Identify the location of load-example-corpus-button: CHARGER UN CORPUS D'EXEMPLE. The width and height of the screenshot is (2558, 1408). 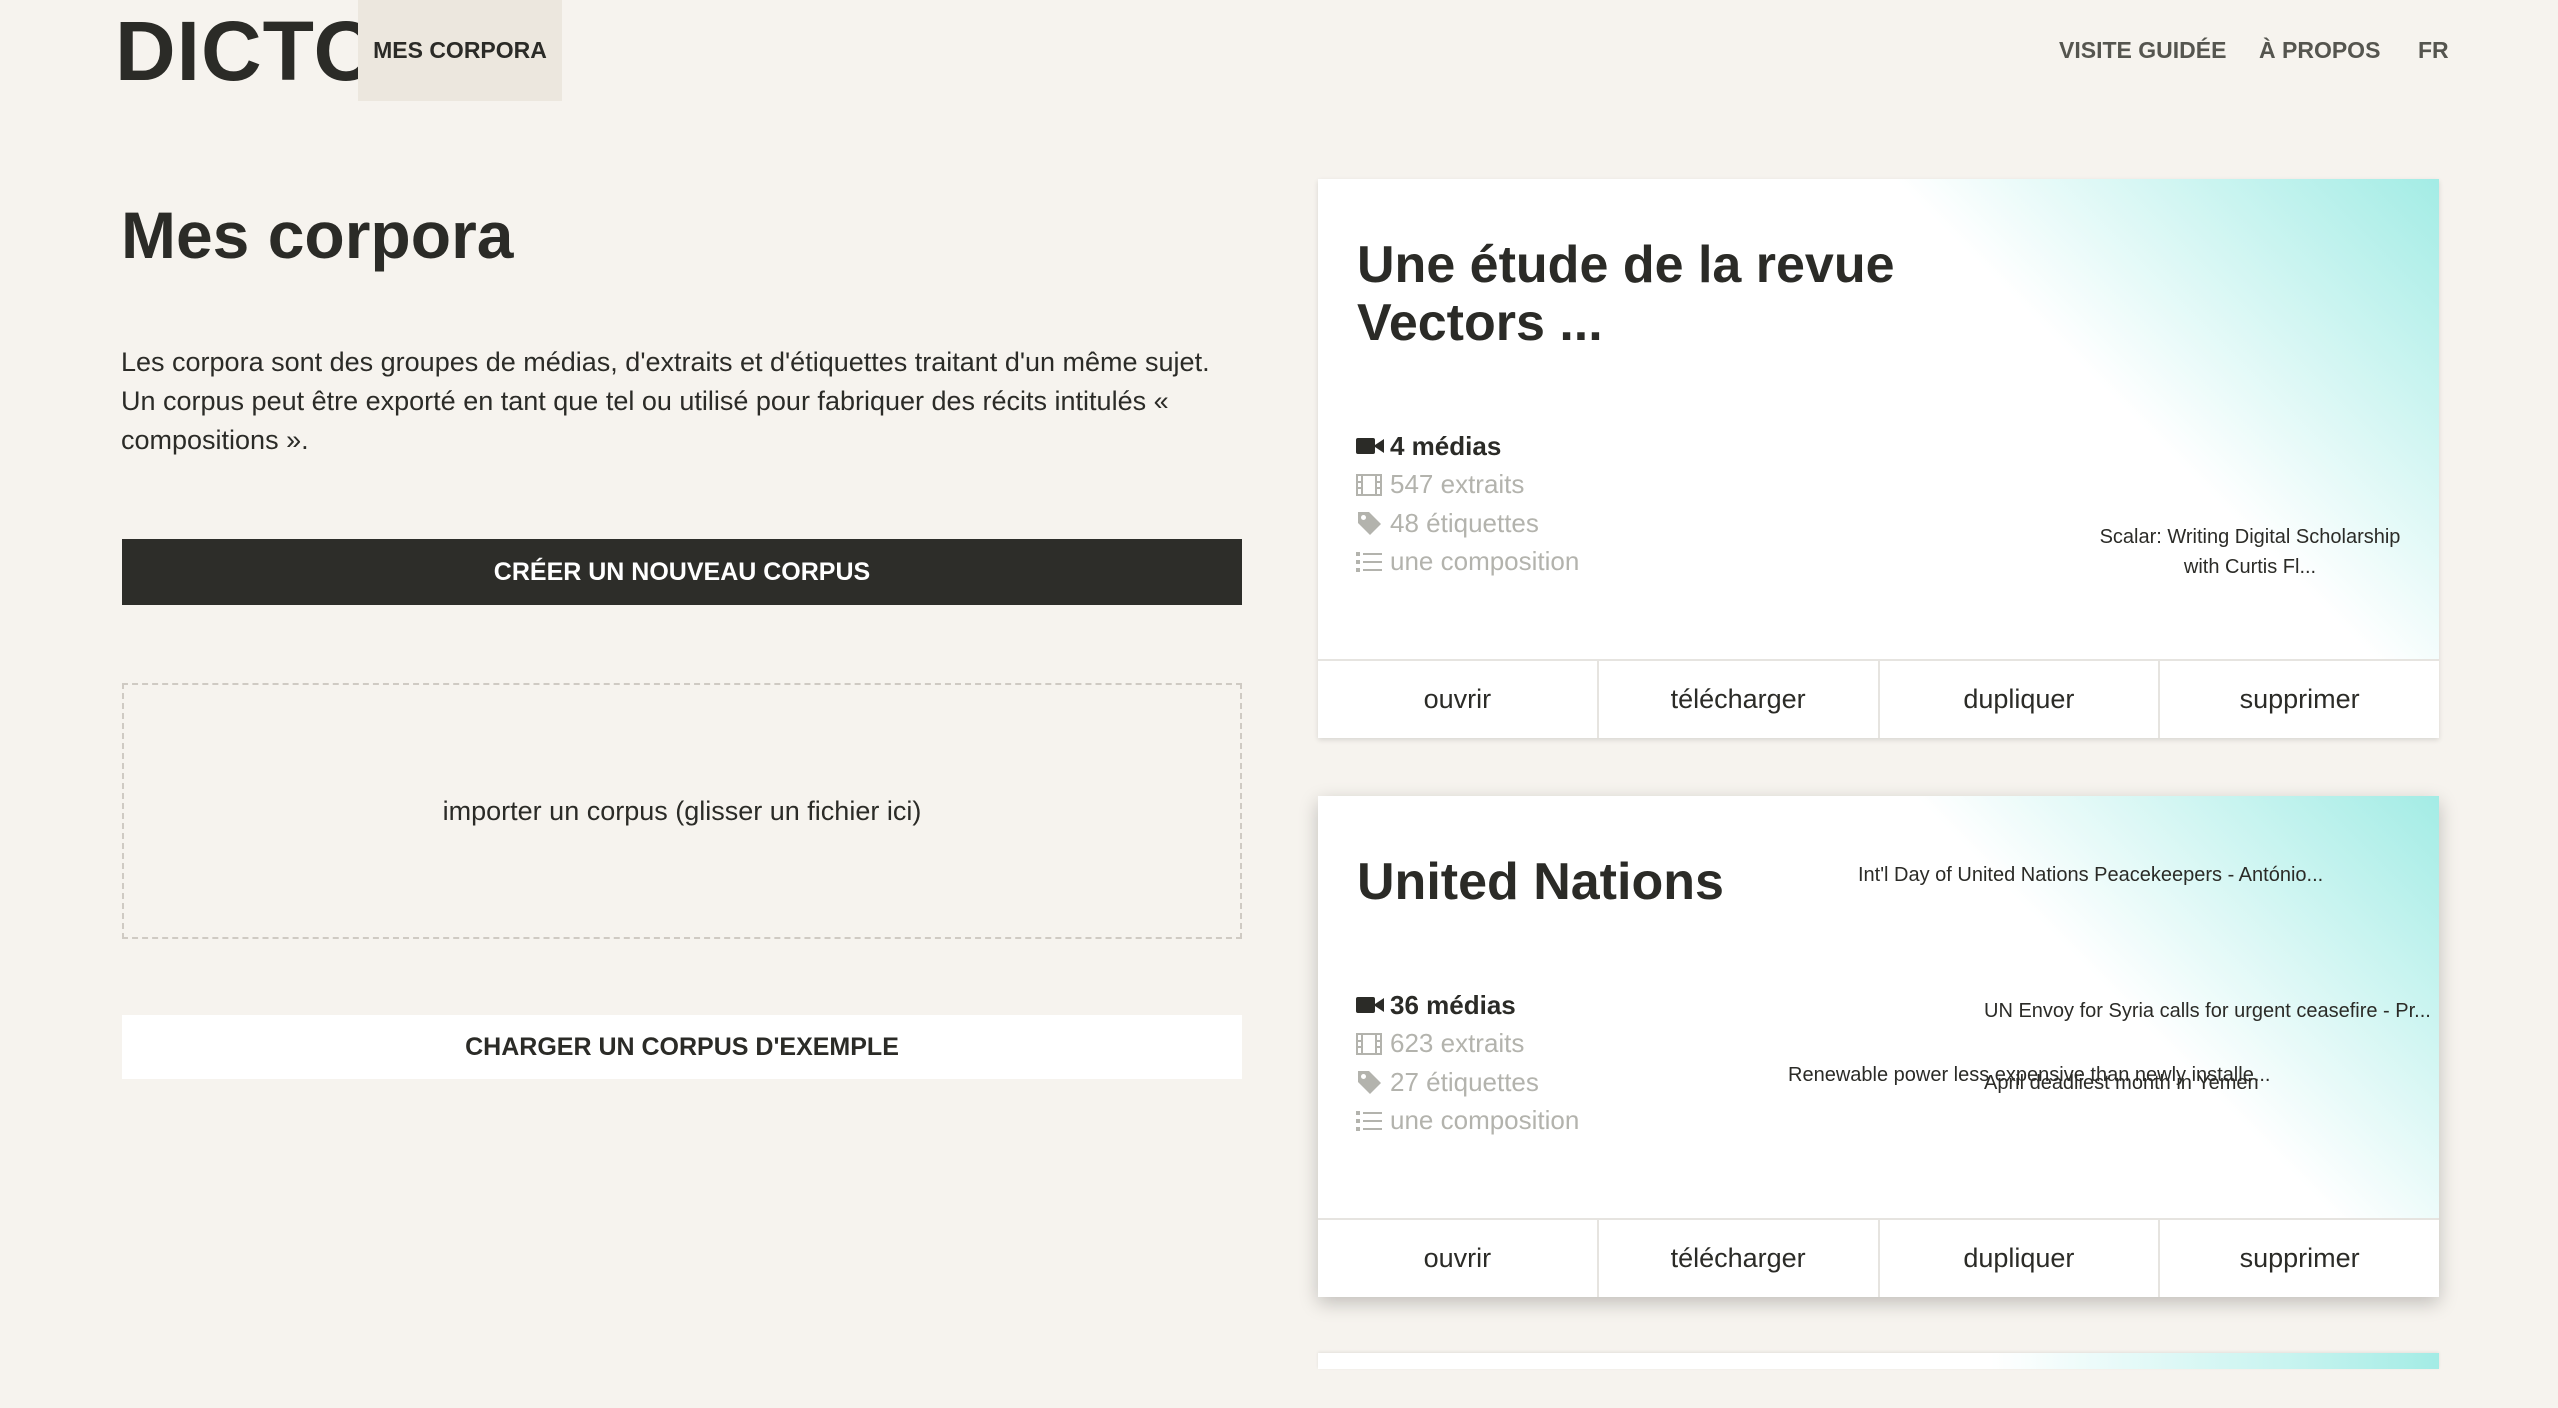
(682, 1047).